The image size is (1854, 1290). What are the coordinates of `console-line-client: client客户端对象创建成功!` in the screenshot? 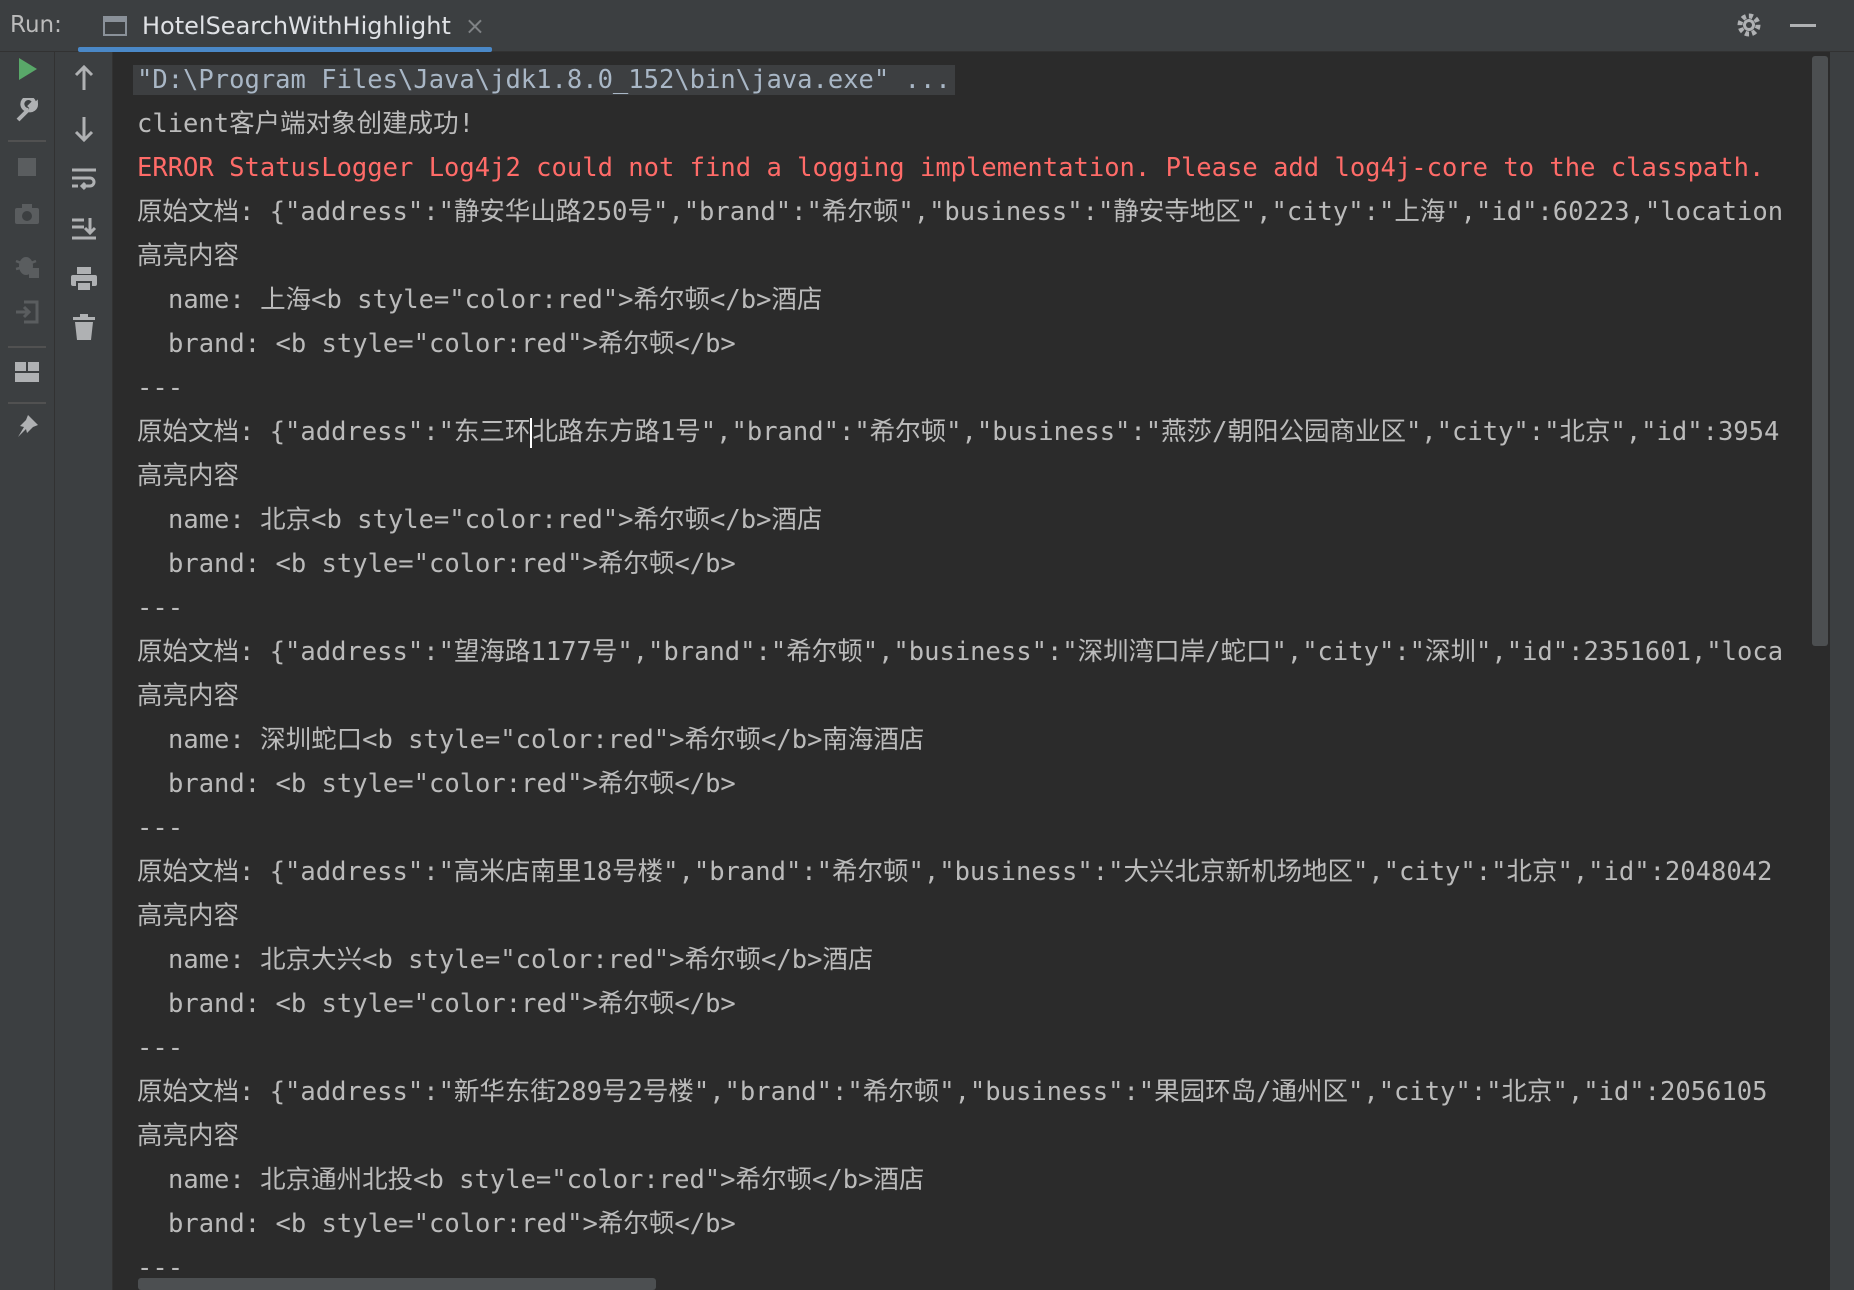 It's located at (305, 124).